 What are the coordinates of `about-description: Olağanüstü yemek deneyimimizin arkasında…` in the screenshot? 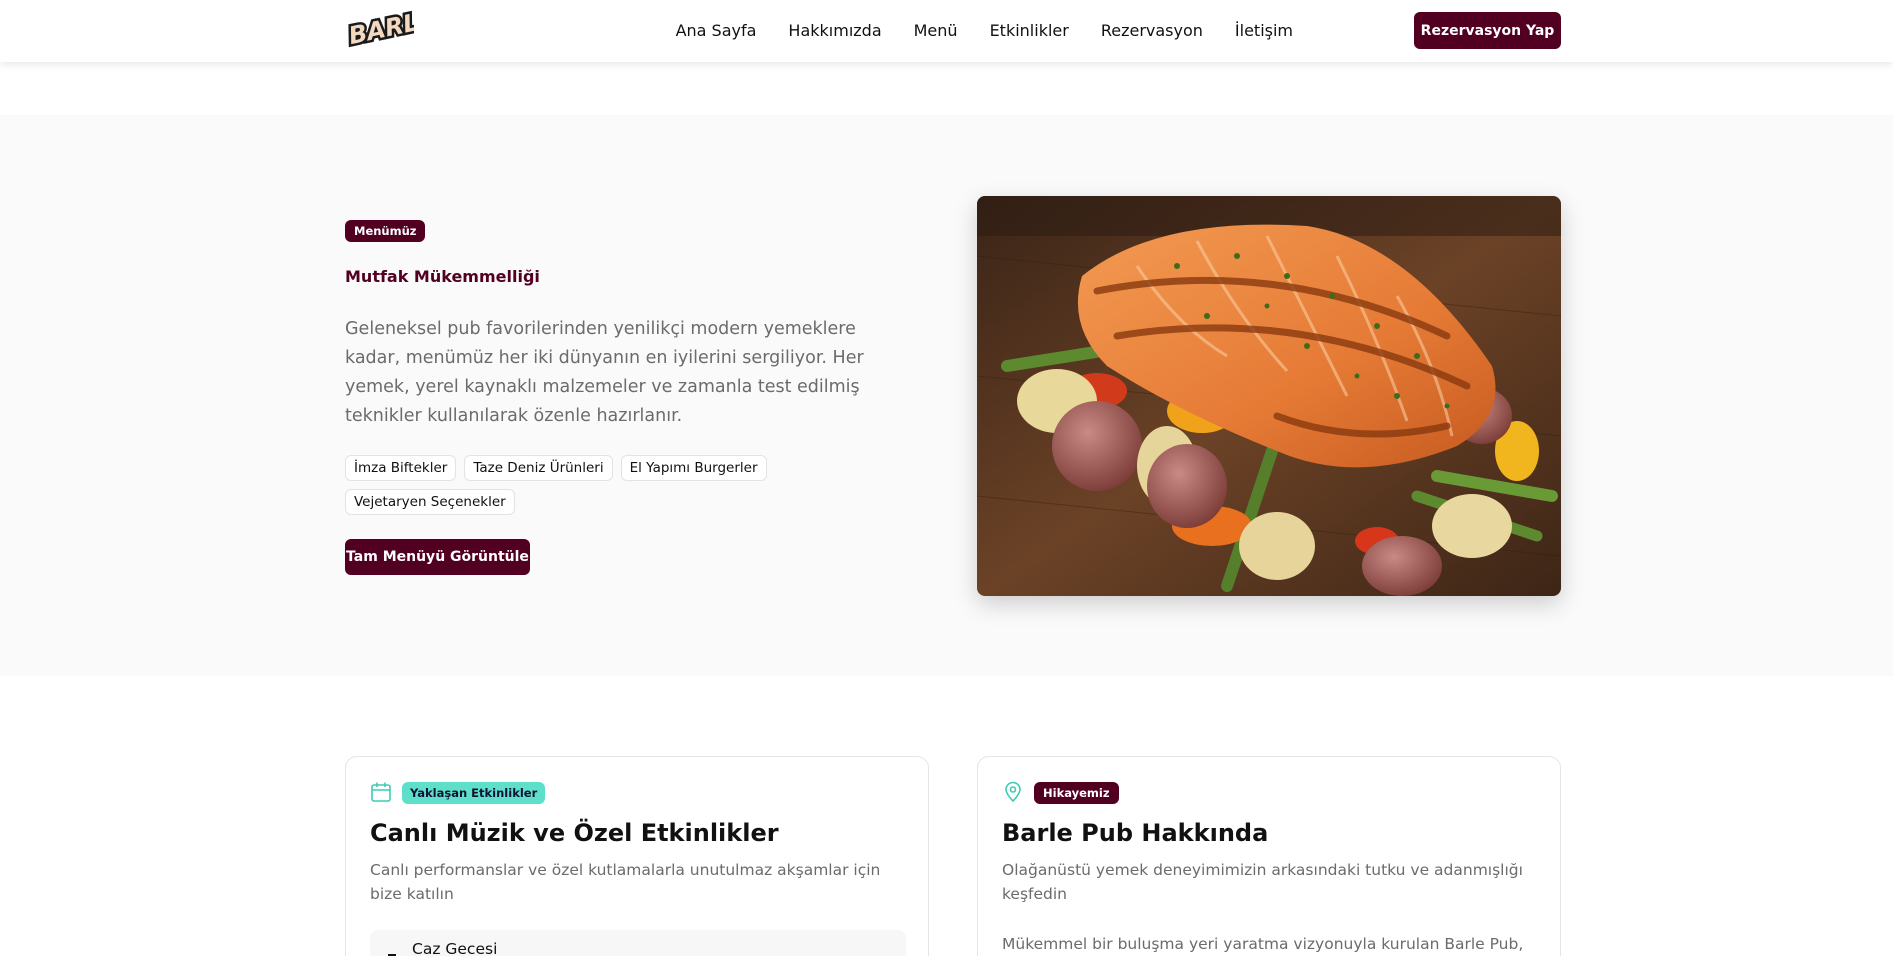 It's located at (1262, 882).